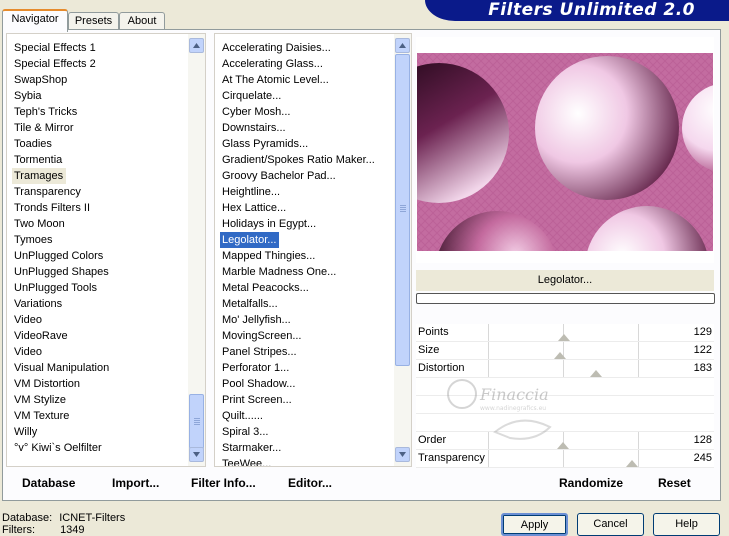 This screenshot has height=536, width=729. What do you see at coordinates (98, 208) in the screenshot?
I see `category-item: Tronds Filters II` at bounding box center [98, 208].